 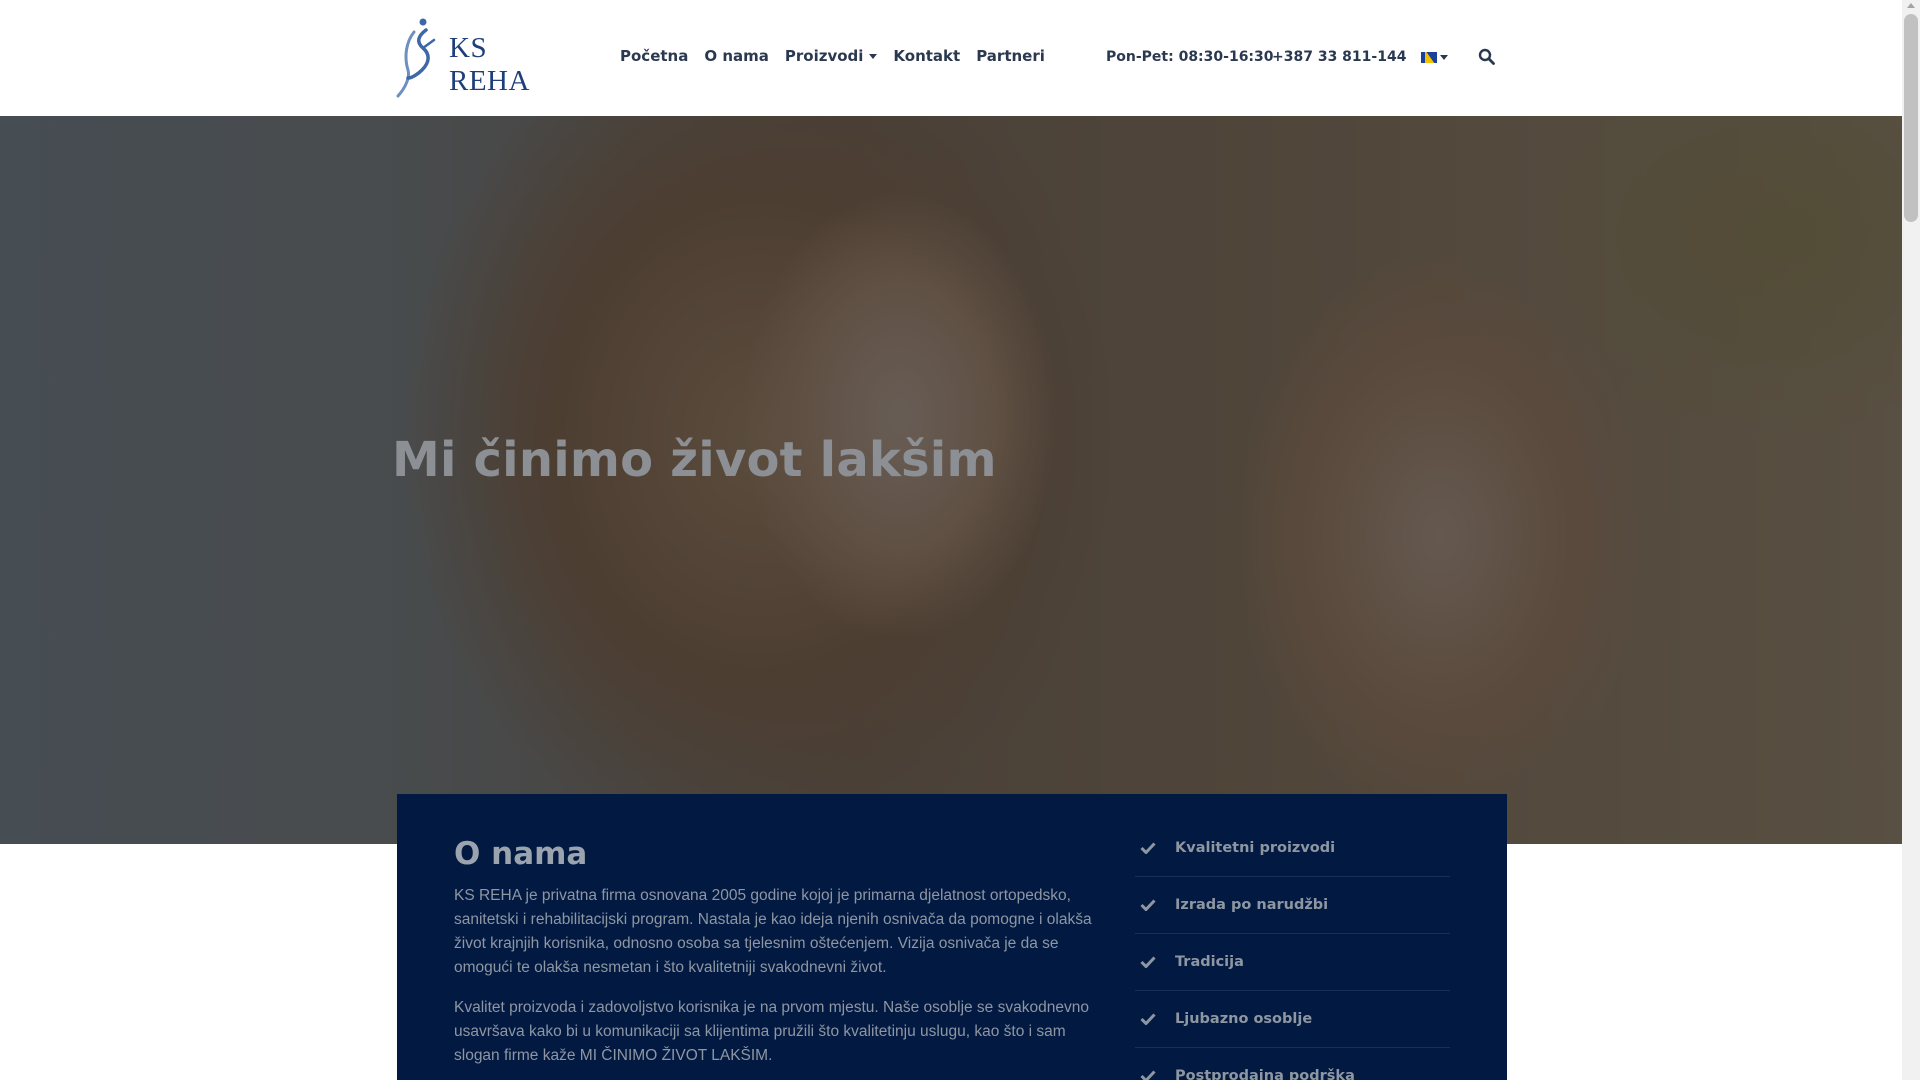 I want to click on about-title: O nama, so click(x=521, y=854).